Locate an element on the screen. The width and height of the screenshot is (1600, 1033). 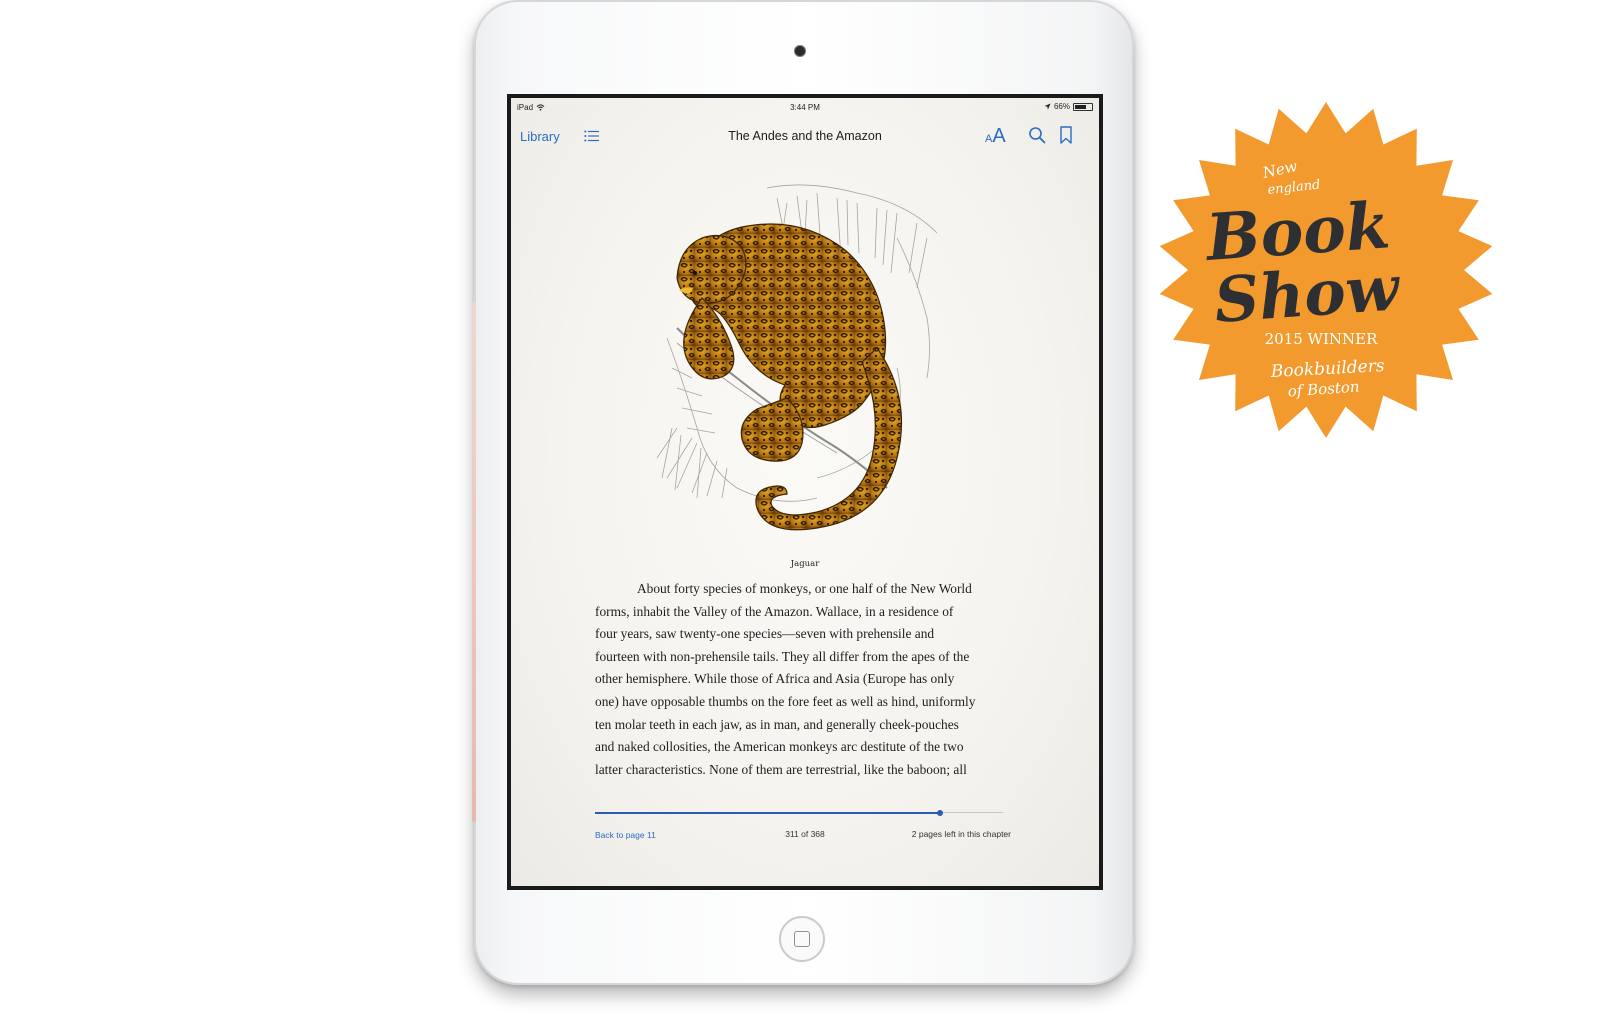
status-bar: iPad 3:44 PM 66% is located at coordinates (805, 107).